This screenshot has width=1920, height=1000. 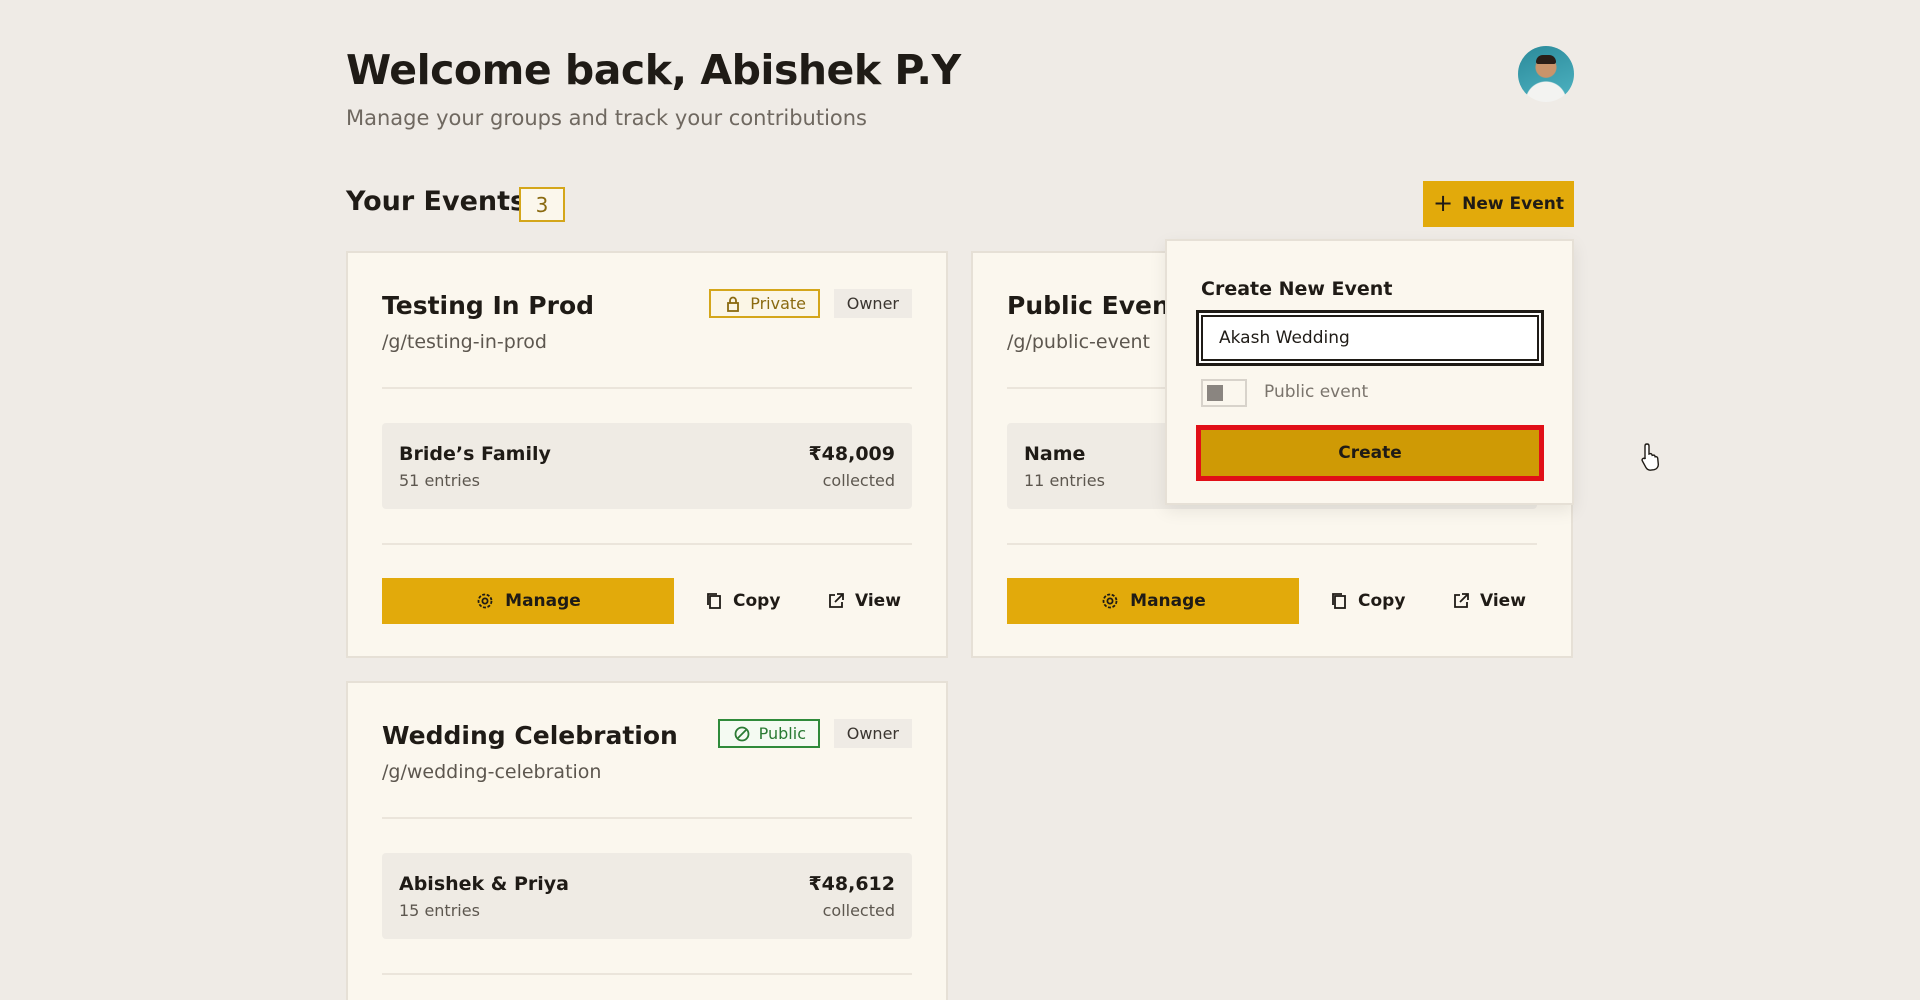 I want to click on group-name: Name, so click(x=1055, y=454).